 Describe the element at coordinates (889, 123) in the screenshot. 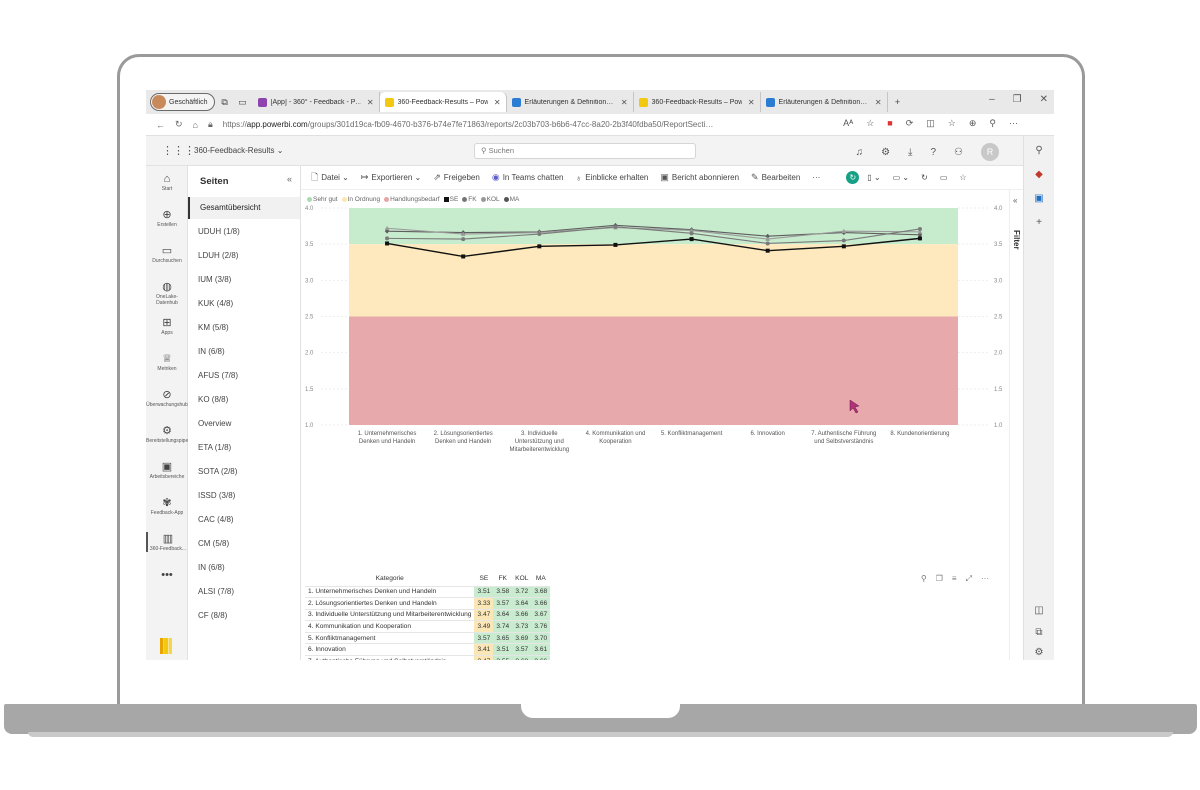

I see `extension-icon: ■` at that location.